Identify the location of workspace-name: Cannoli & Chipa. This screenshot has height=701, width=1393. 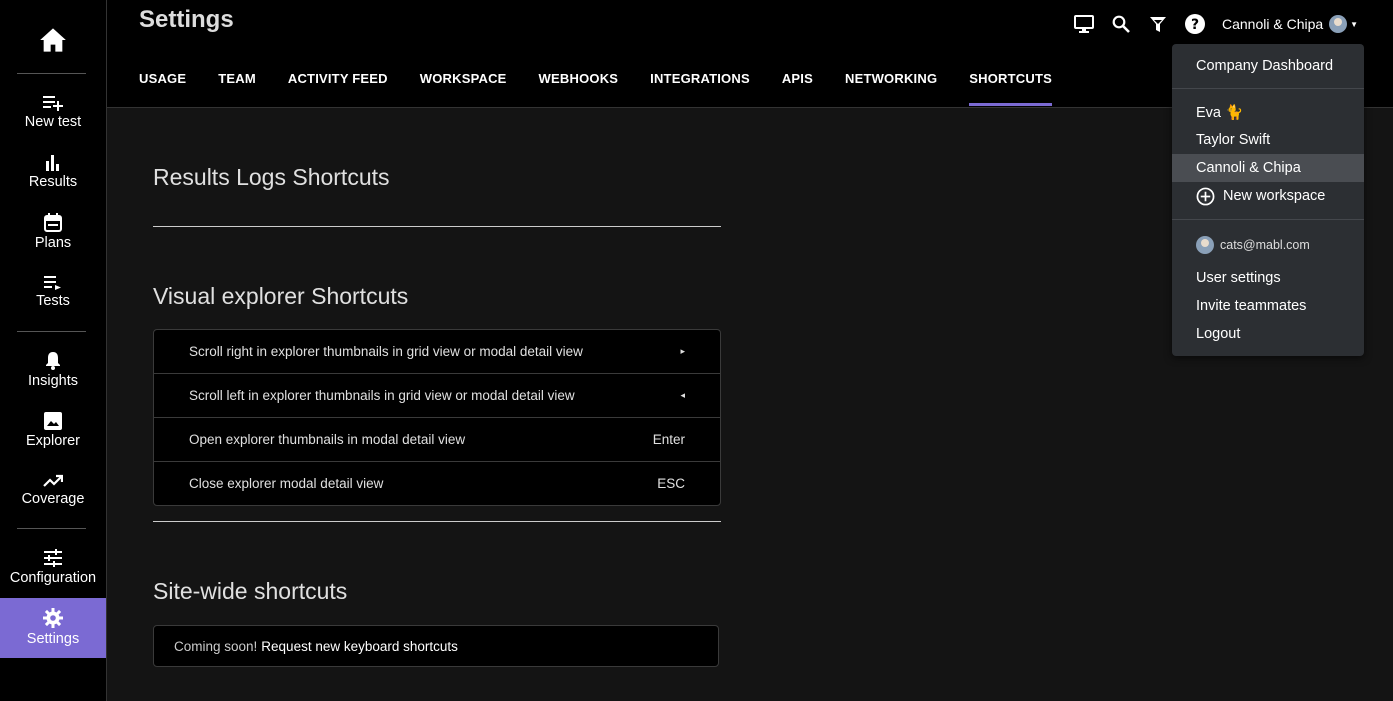
(1273, 24).